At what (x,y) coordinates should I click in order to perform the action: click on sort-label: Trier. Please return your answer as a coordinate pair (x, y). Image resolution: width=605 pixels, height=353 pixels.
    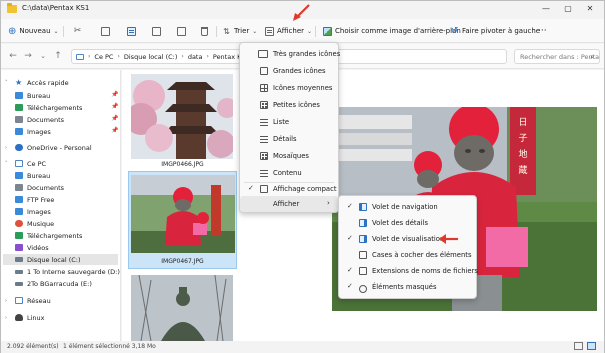
    Looking at the image, I should click on (242, 31).